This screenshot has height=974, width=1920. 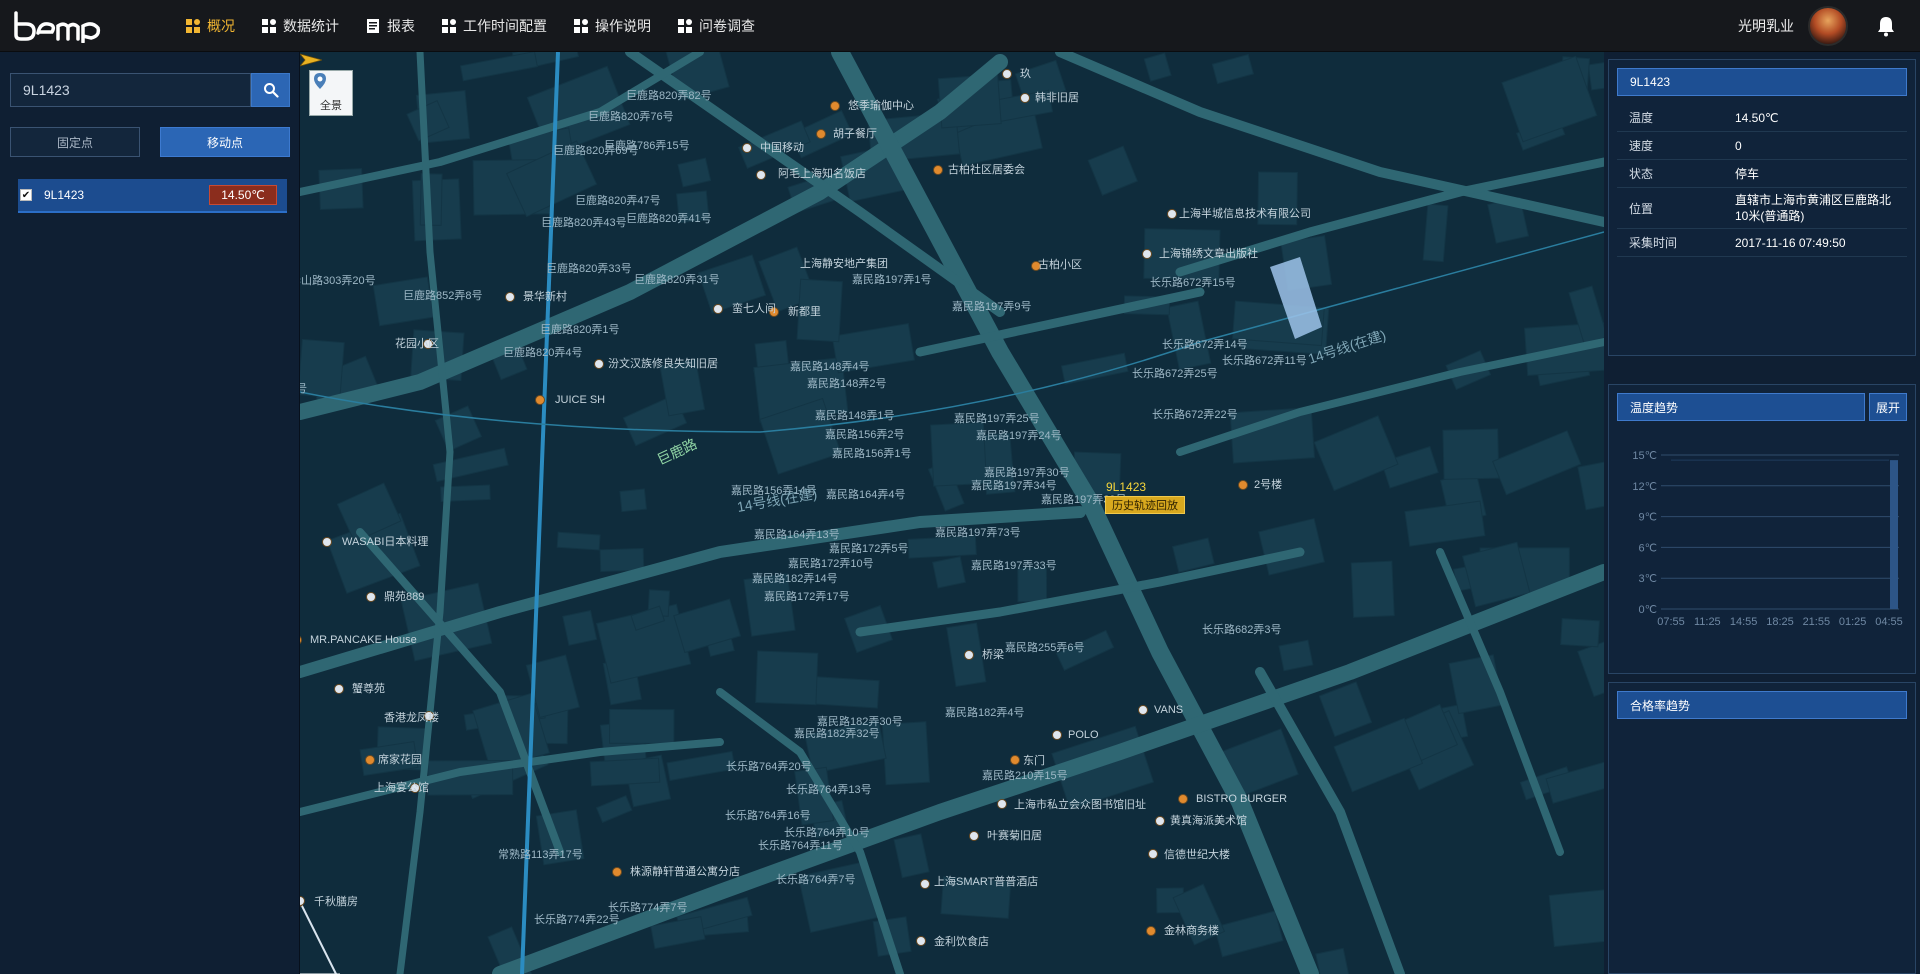 I want to click on map-address-label: 嘉民路255弄6号, so click(x=1044, y=647).